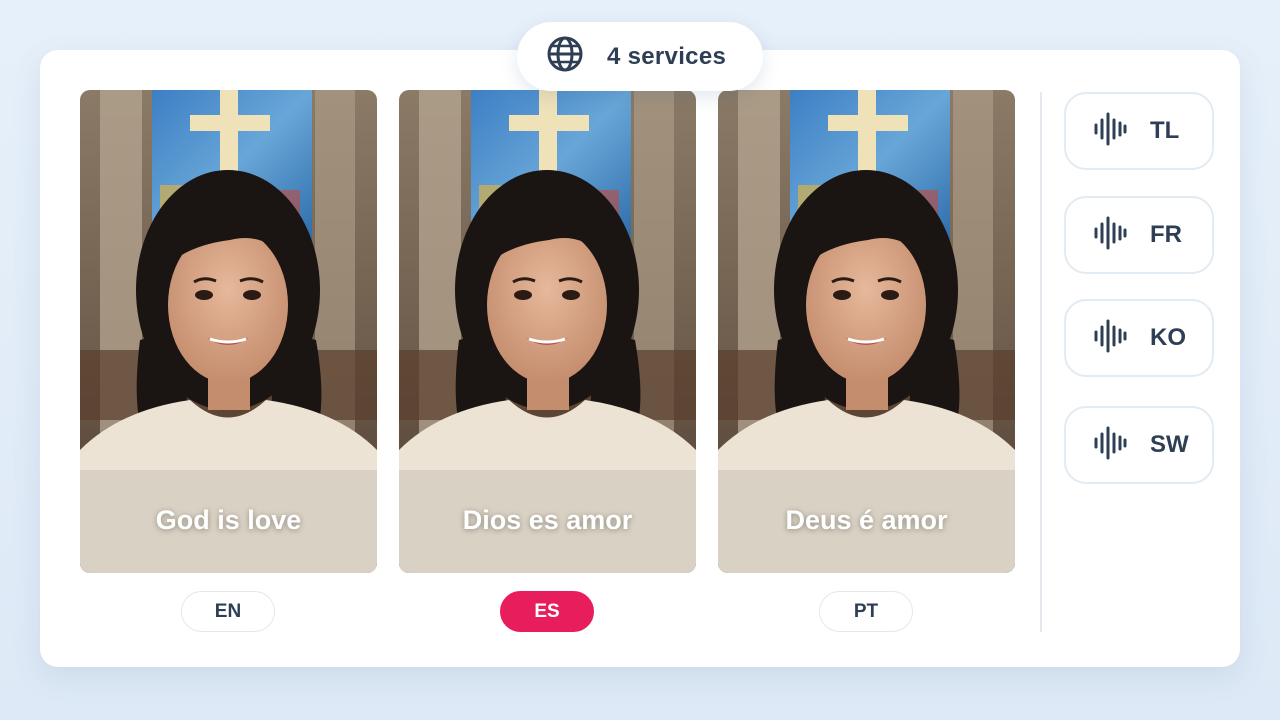 The image size is (1280, 720). Describe the element at coordinates (1139, 338) in the screenshot. I see `voice-button-ko: KO` at that location.